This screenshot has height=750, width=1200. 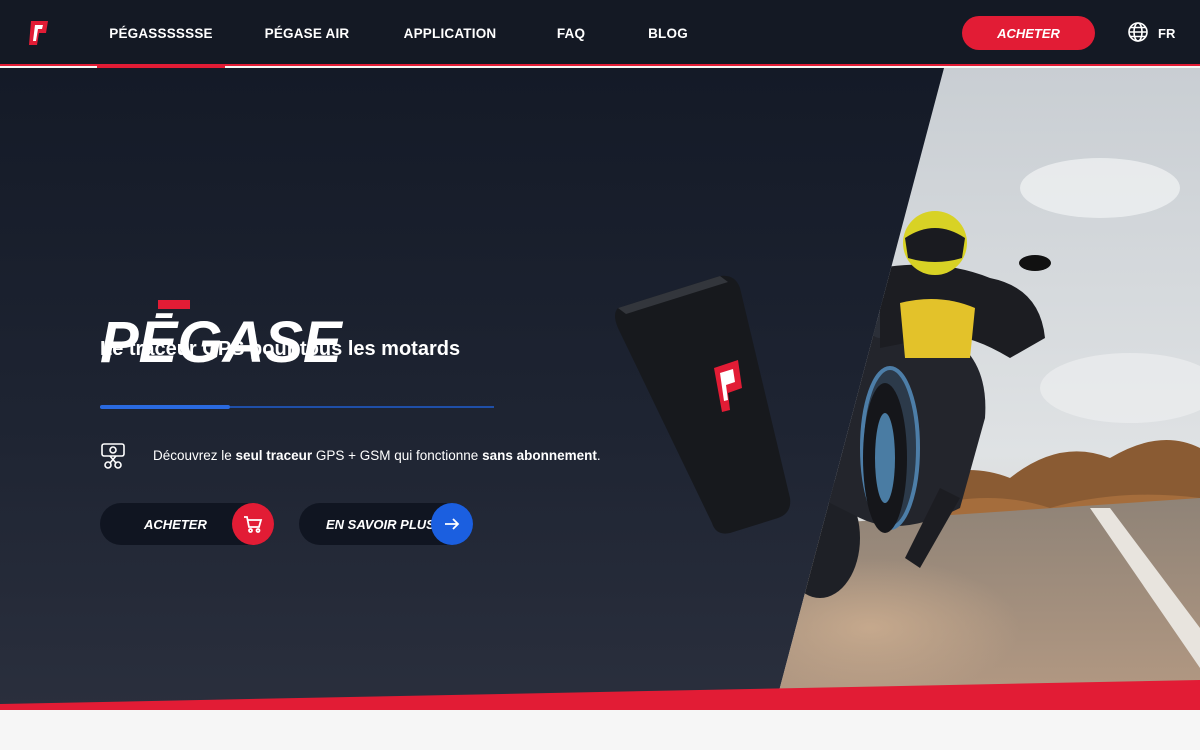 I want to click on arrow-right-icon, so click(x=452, y=524).